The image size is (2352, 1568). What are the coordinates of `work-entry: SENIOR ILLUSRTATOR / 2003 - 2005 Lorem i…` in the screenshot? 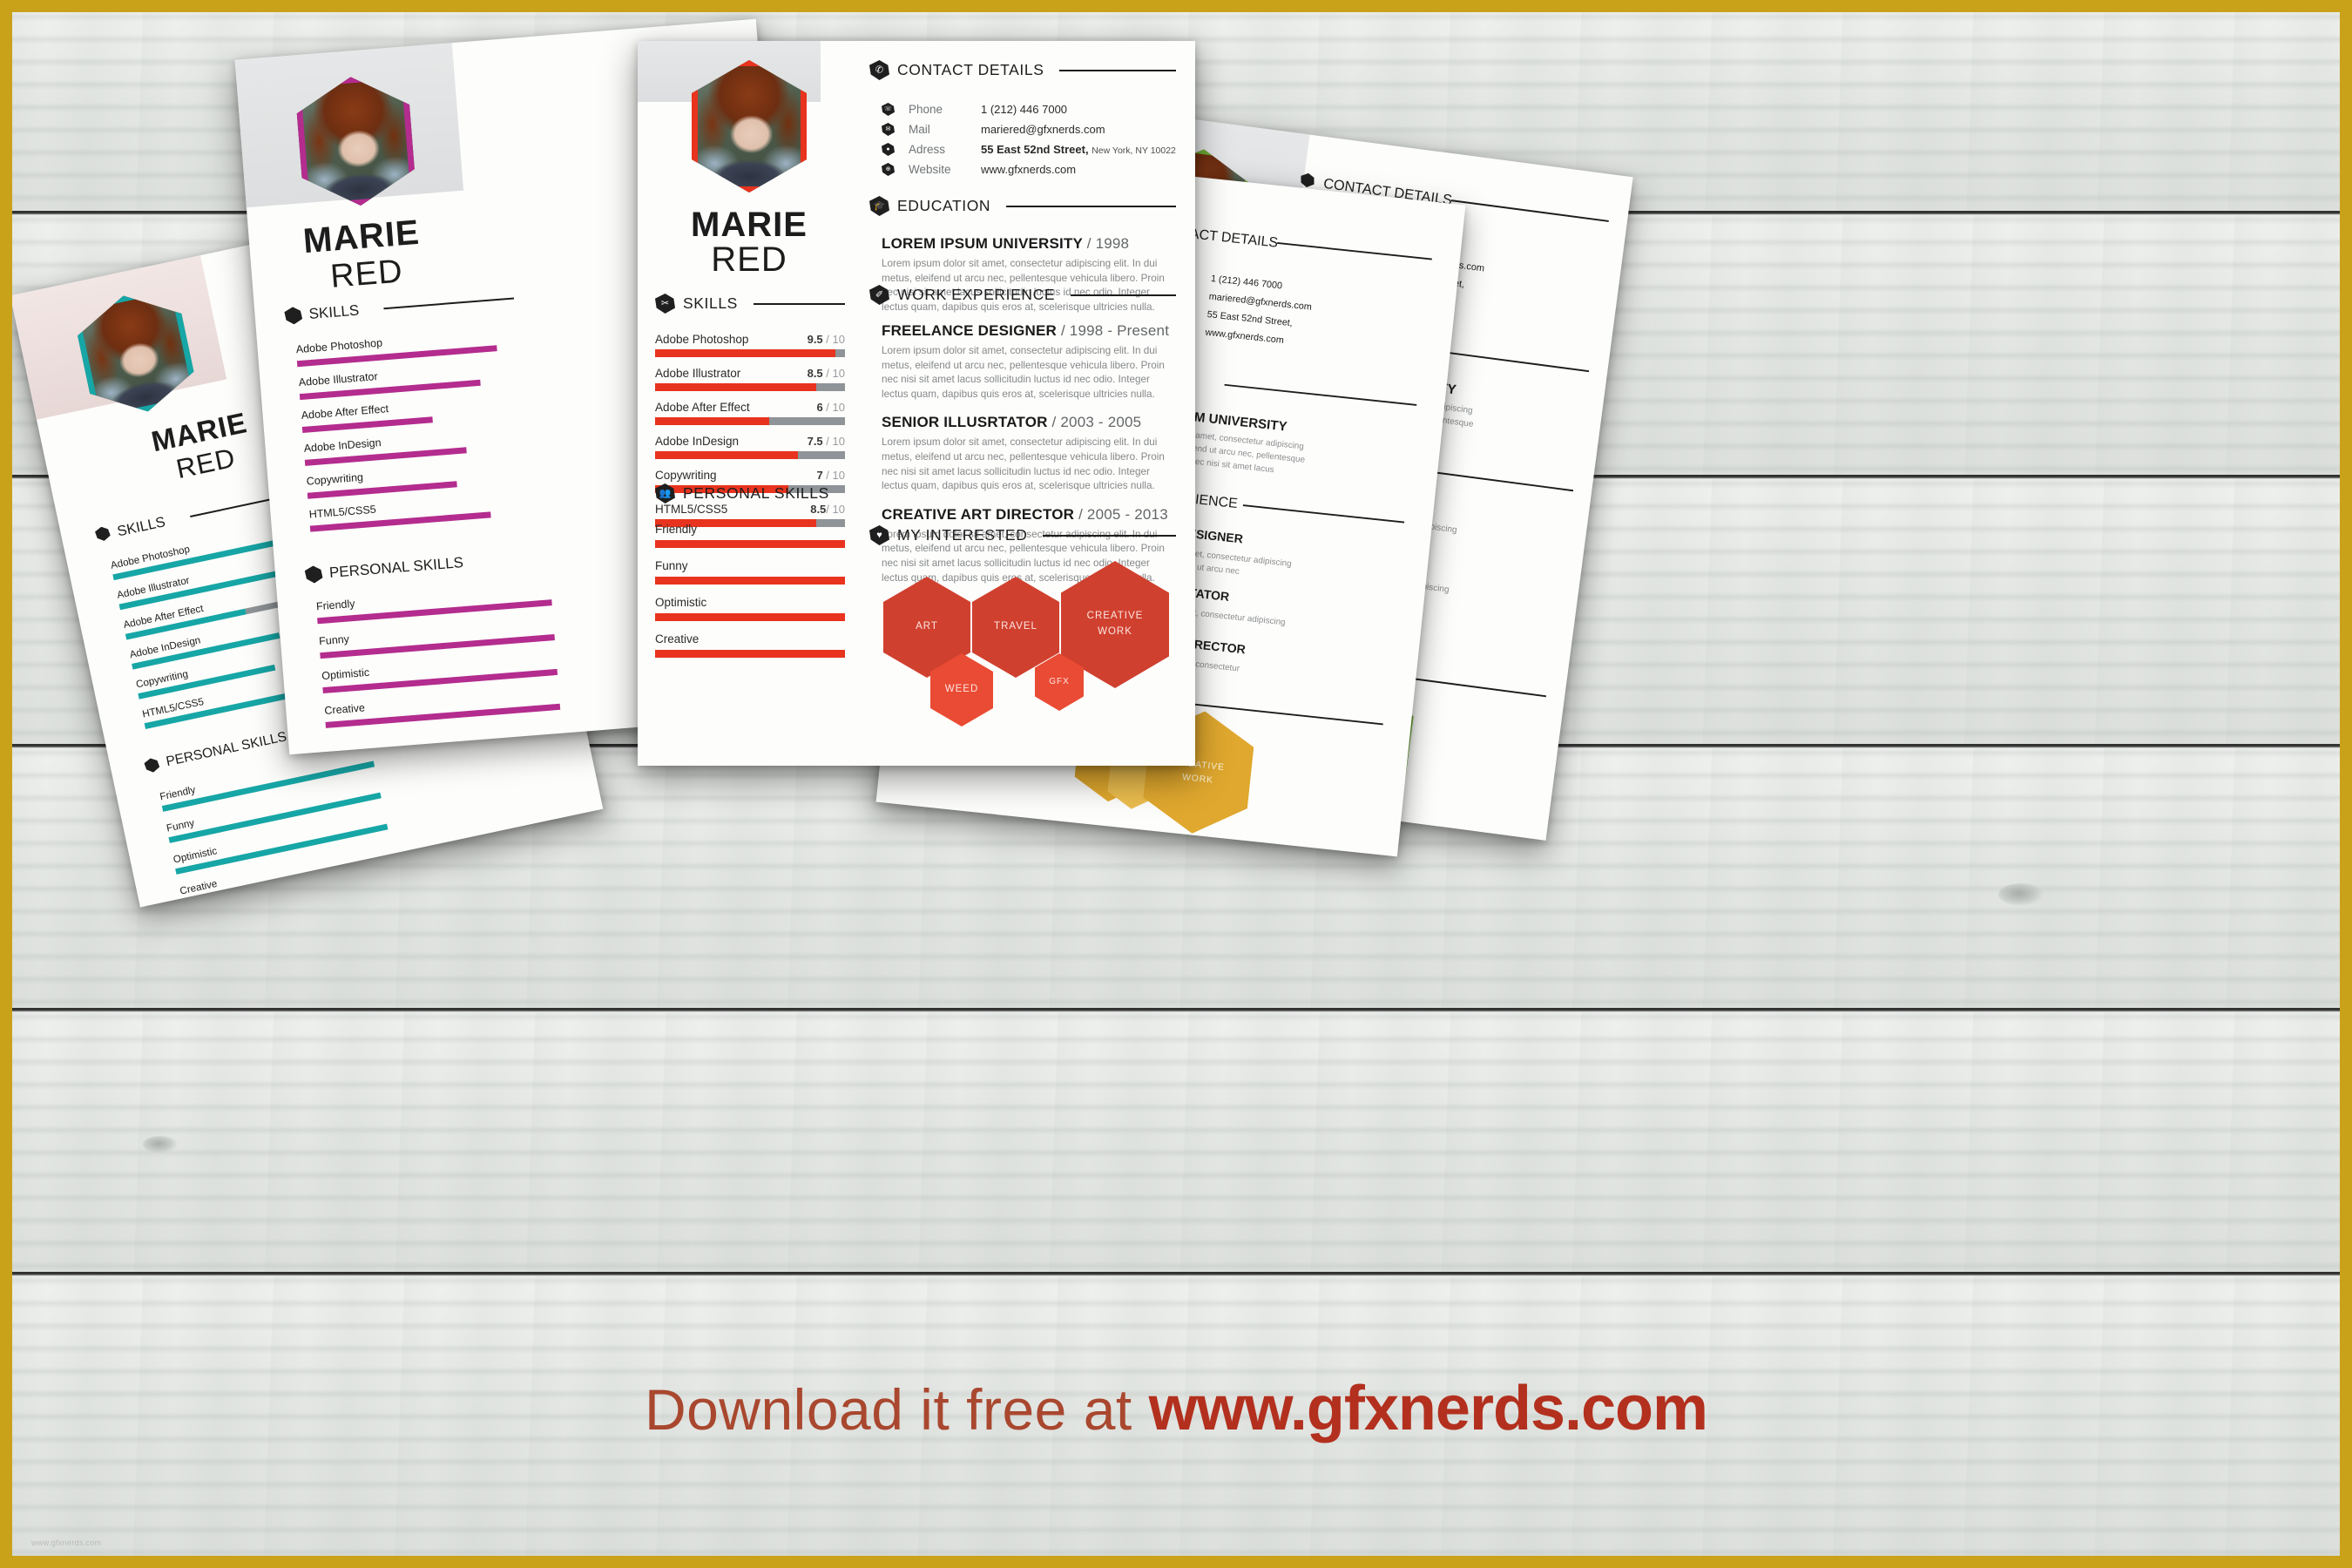 It's located at (1029, 453).